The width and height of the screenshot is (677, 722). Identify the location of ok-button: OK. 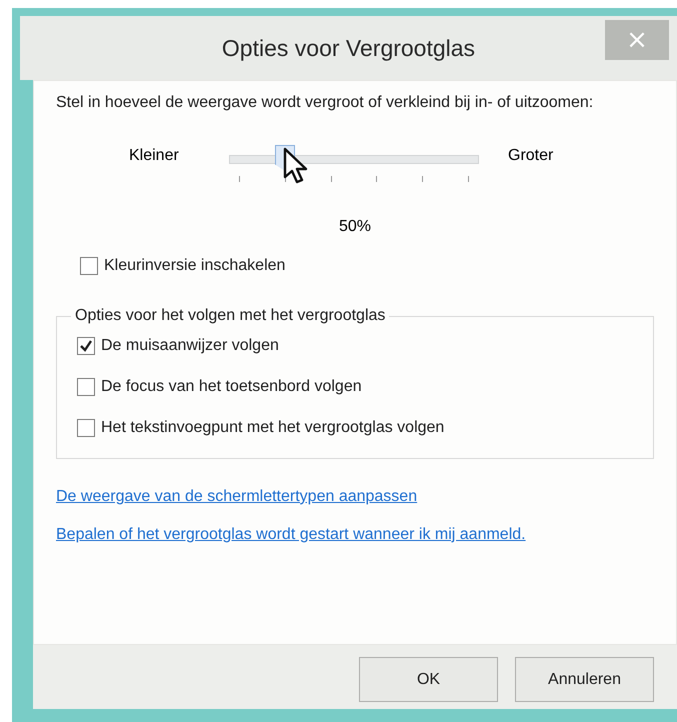
(428, 679).